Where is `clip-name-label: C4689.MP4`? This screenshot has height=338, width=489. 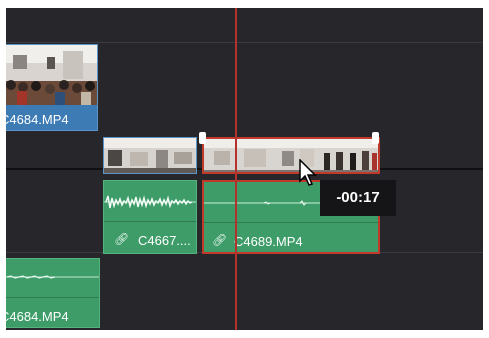
clip-name-label: C4689.MP4 is located at coordinates (268, 241).